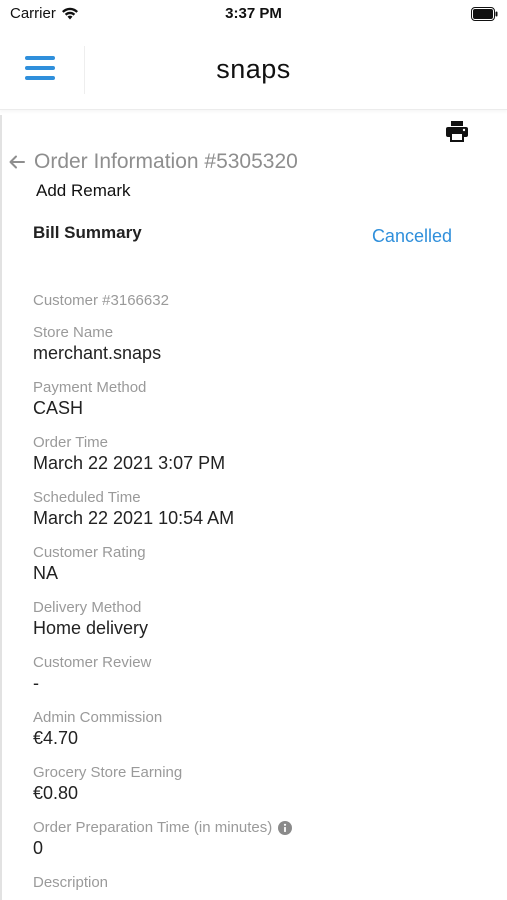 The height and width of the screenshot is (900, 507). What do you see at coordinates (134, 518) in the screenshot?
I see `field-value: March 22 2021 10:54 AM` at bounding box center [134, 518].